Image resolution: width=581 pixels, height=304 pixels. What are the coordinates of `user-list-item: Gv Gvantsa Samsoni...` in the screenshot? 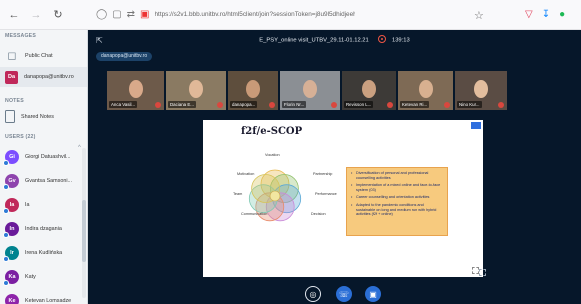 It's located at (37, 182).